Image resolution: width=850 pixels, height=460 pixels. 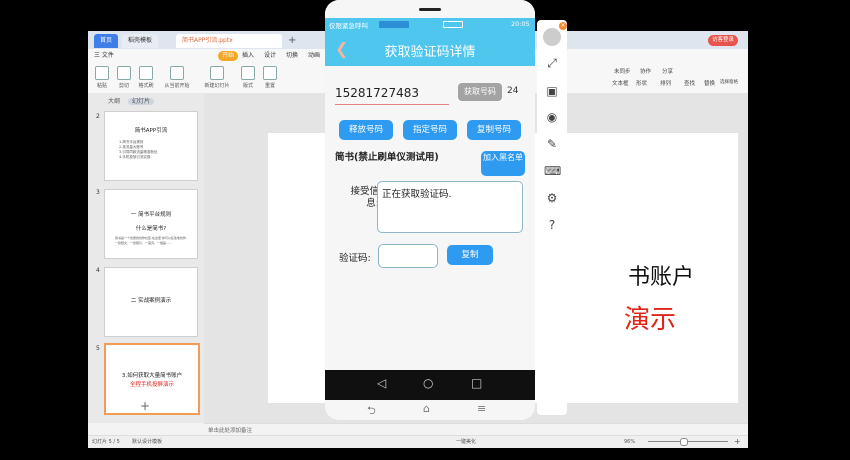 What do you see at coordinates (229, 41) in the screenshot?
I see `tab-document: 简书APP引流.pptx` at bounding box center [229, 41].